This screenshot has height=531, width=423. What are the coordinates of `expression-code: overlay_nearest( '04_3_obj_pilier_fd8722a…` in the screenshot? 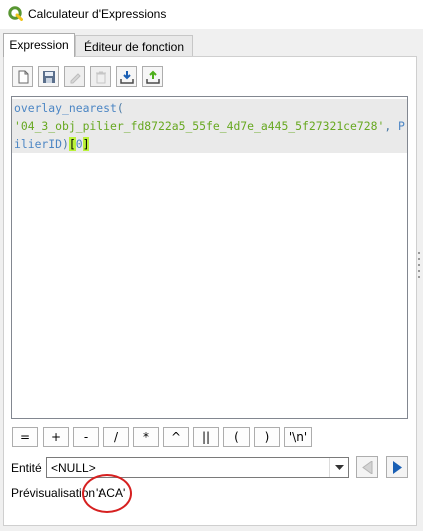 It's located at (210, 126).